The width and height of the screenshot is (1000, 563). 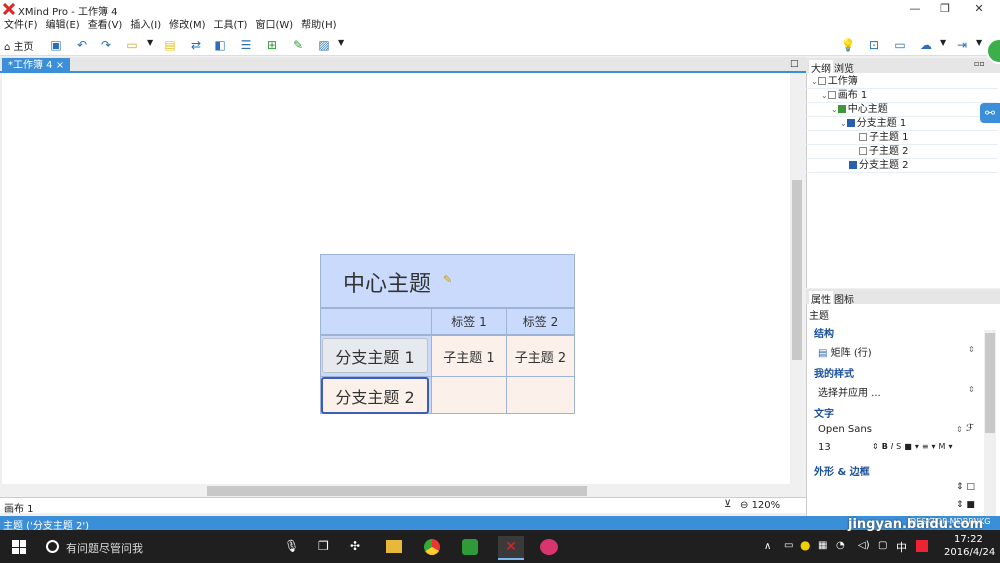 What do you see at coordinates (63, 26) in the screenshot?
I see `menu-edit: 编辑(E)` at bounding box center [63, 26].